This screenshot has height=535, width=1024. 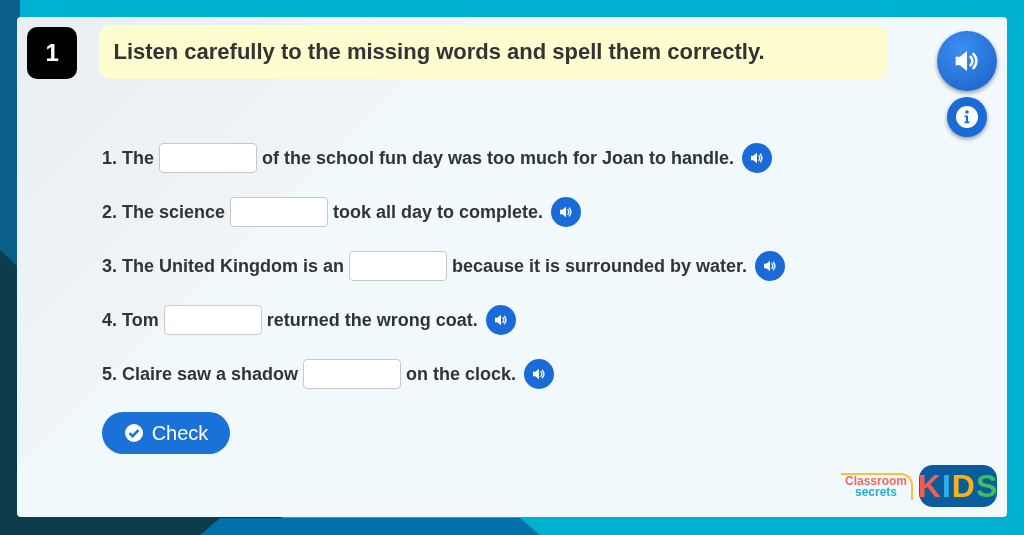 I want to click on sentence-start: 4. Tom, so click(x=130, y=320).